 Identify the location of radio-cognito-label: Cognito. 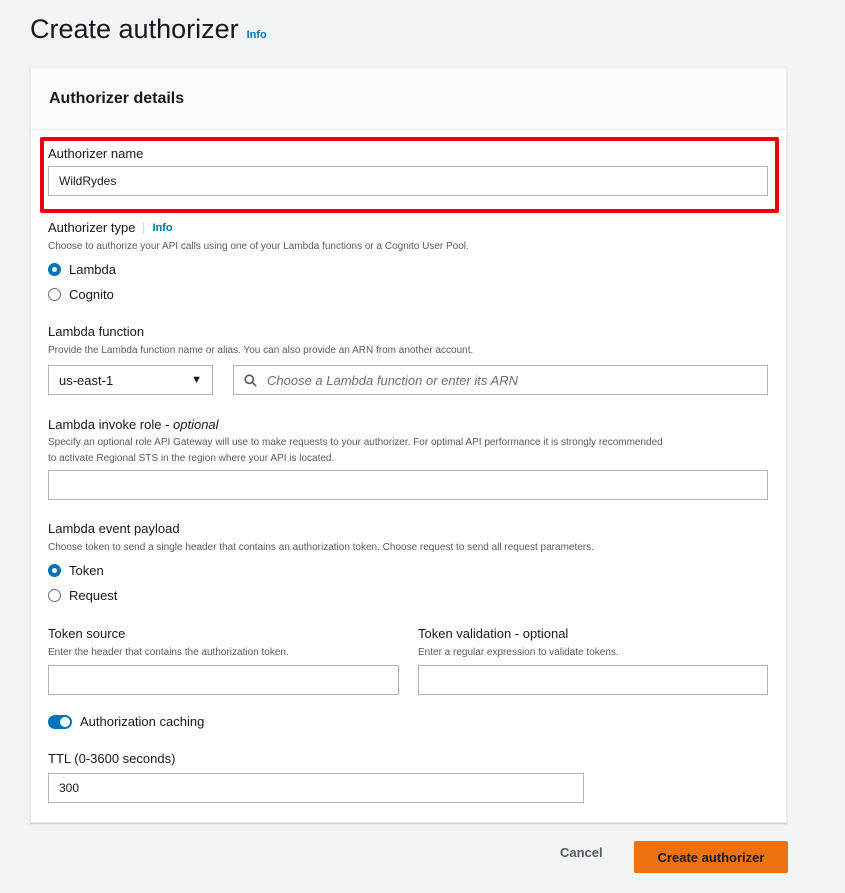
(91, 294).